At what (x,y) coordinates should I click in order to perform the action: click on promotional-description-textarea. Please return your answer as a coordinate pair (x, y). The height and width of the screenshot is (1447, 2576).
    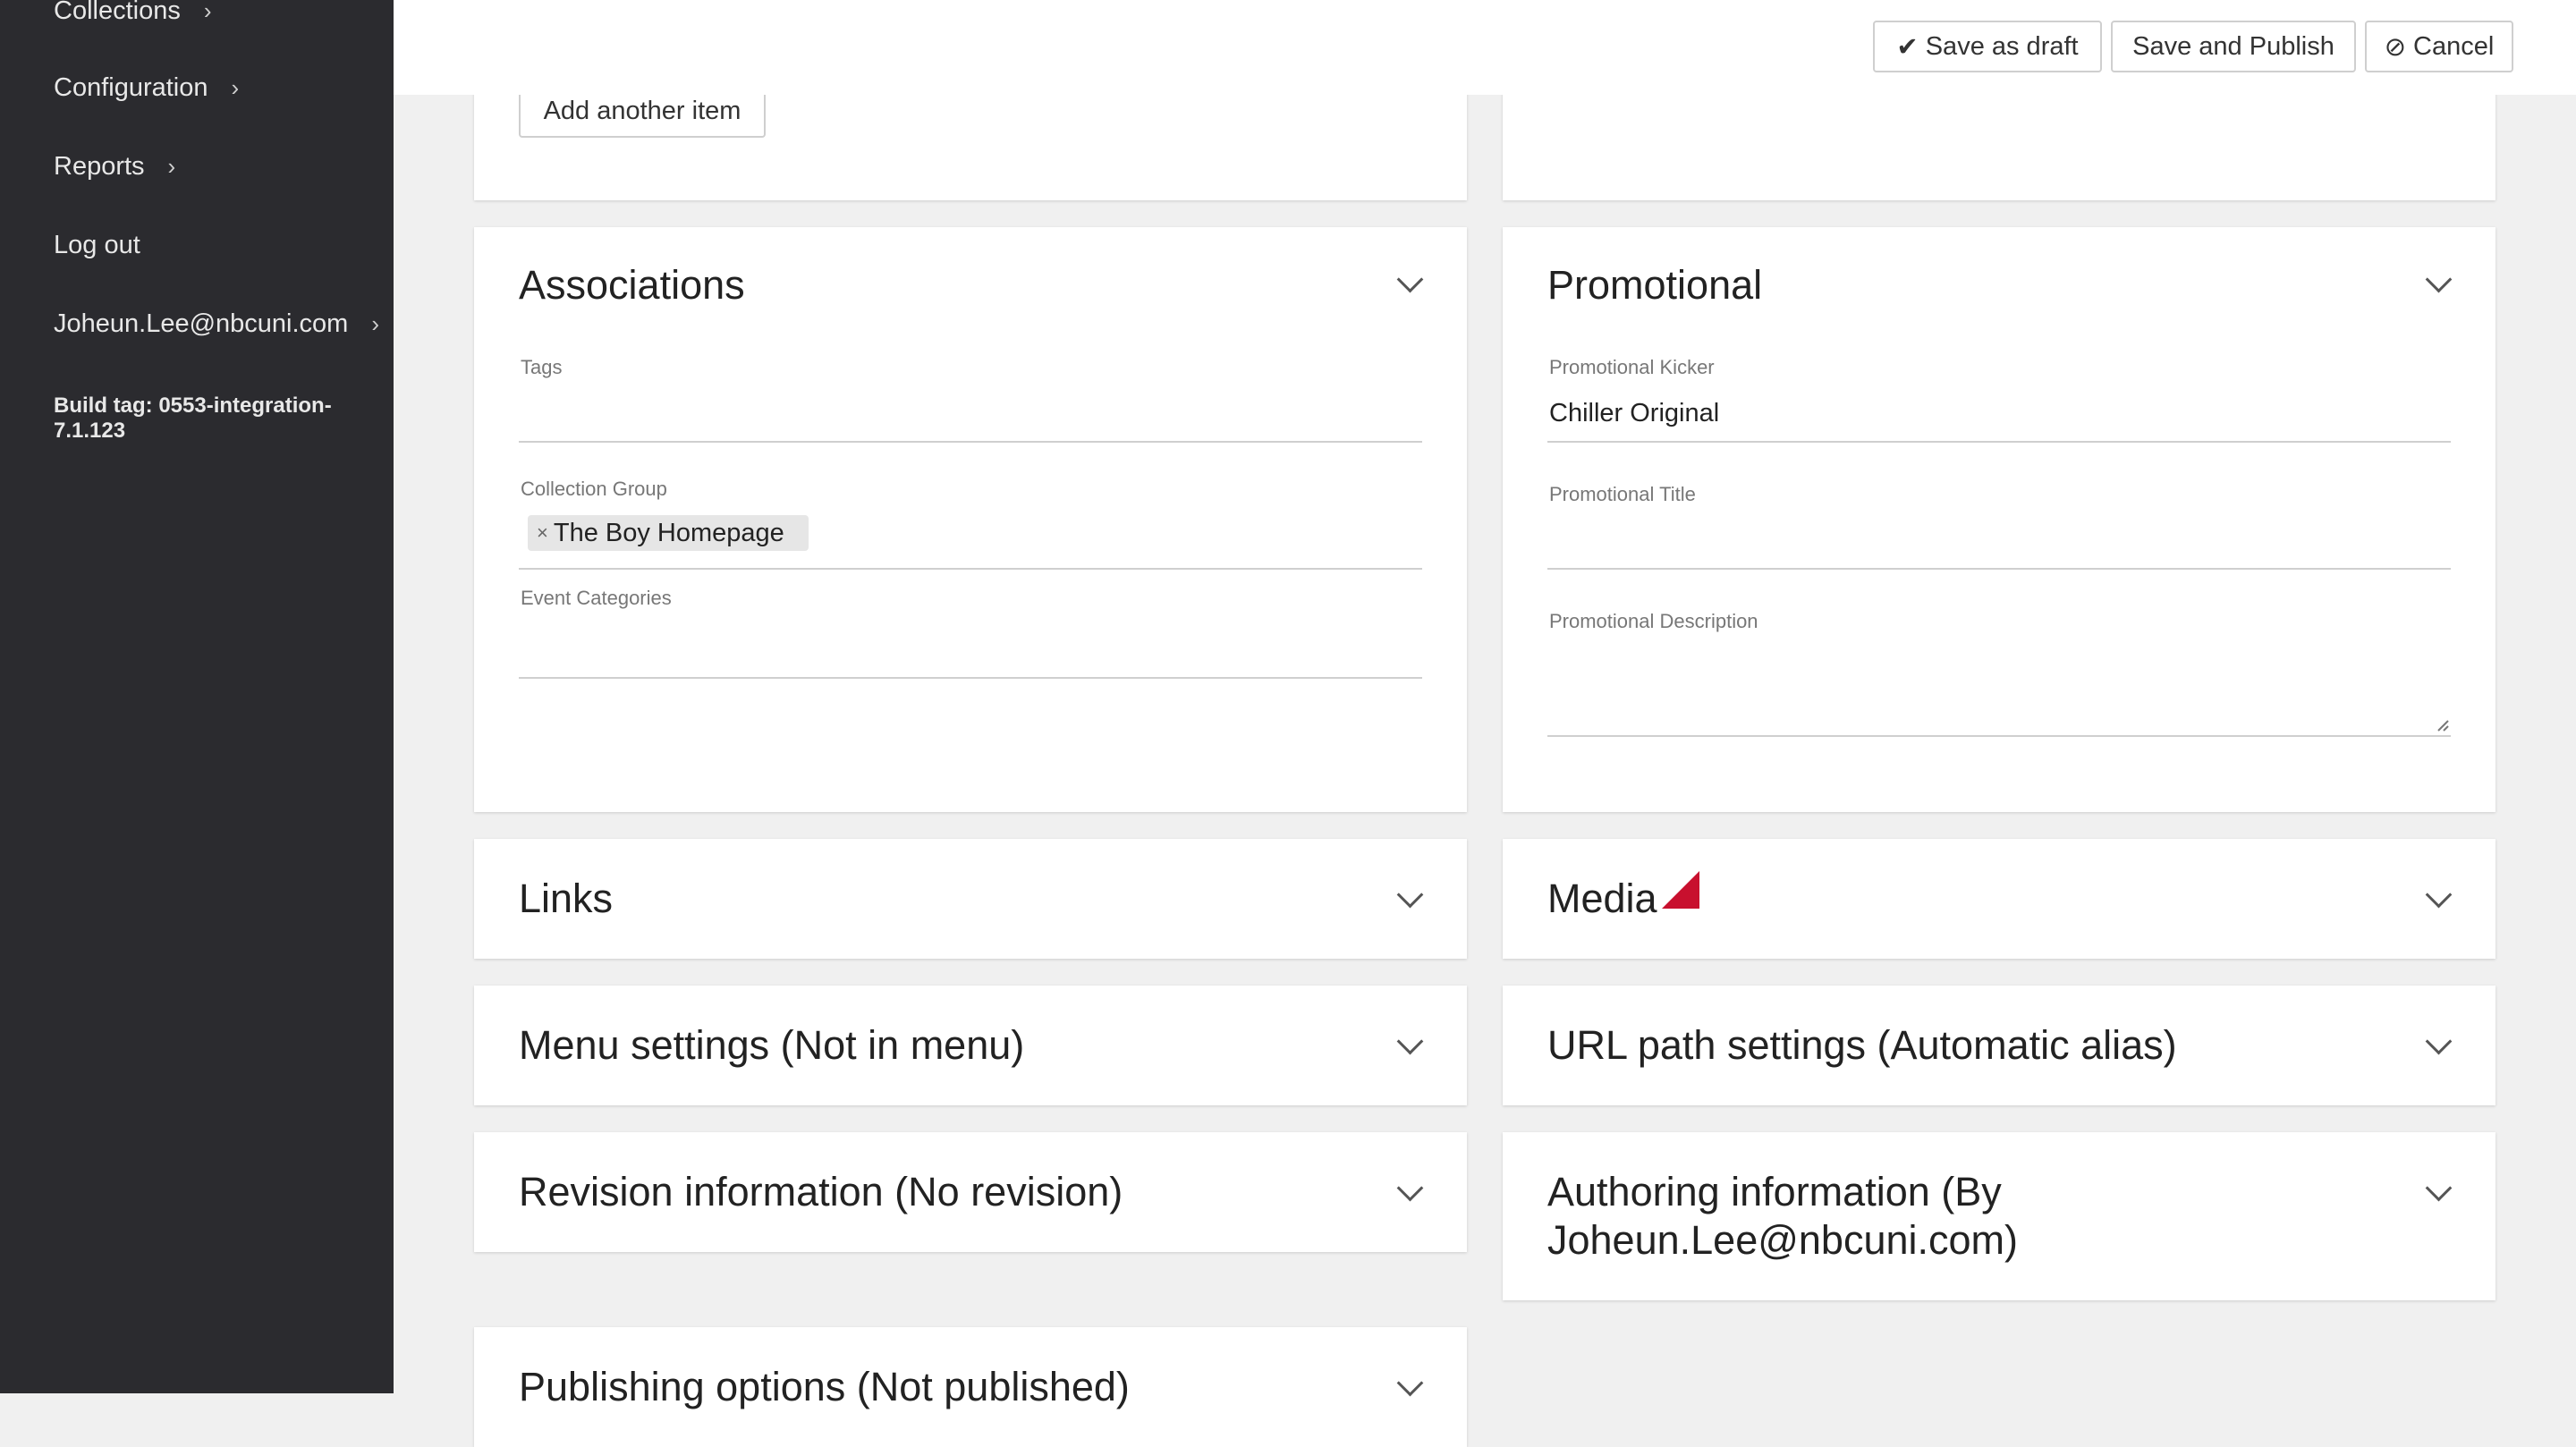
    Looking at the image, I should click on (1999, 690).